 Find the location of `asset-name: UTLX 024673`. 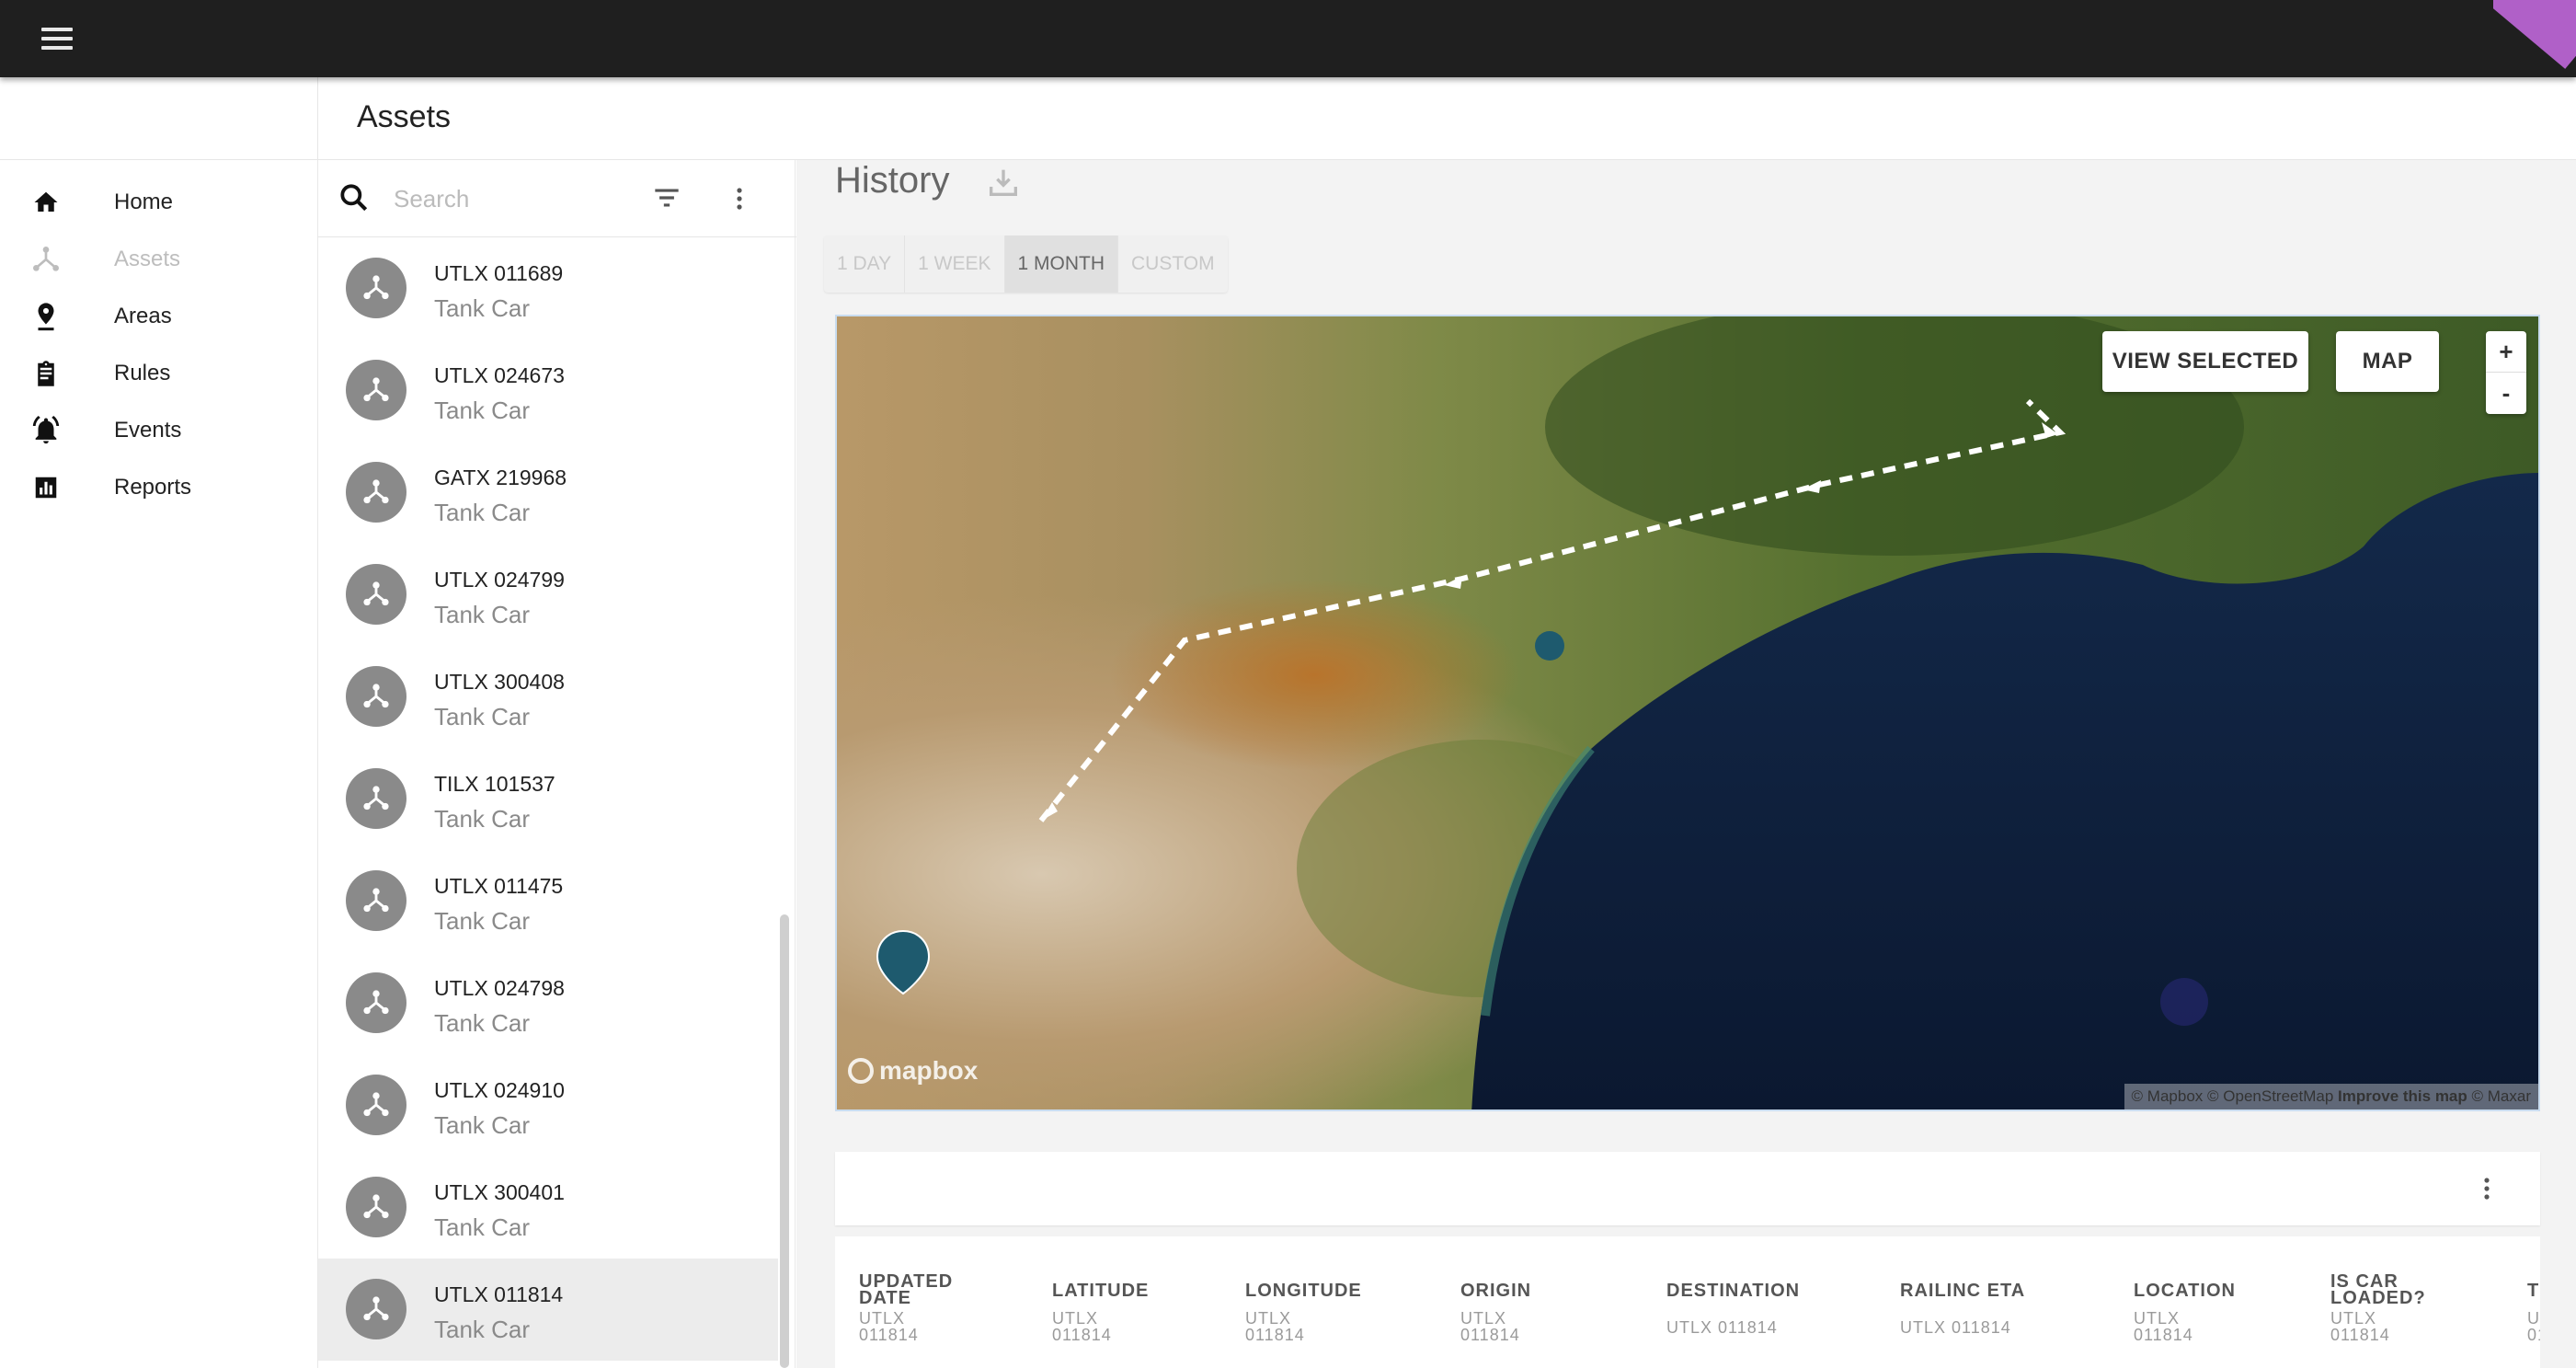

asset-name: UTLX 024673 is located at coordinates (500, 375).